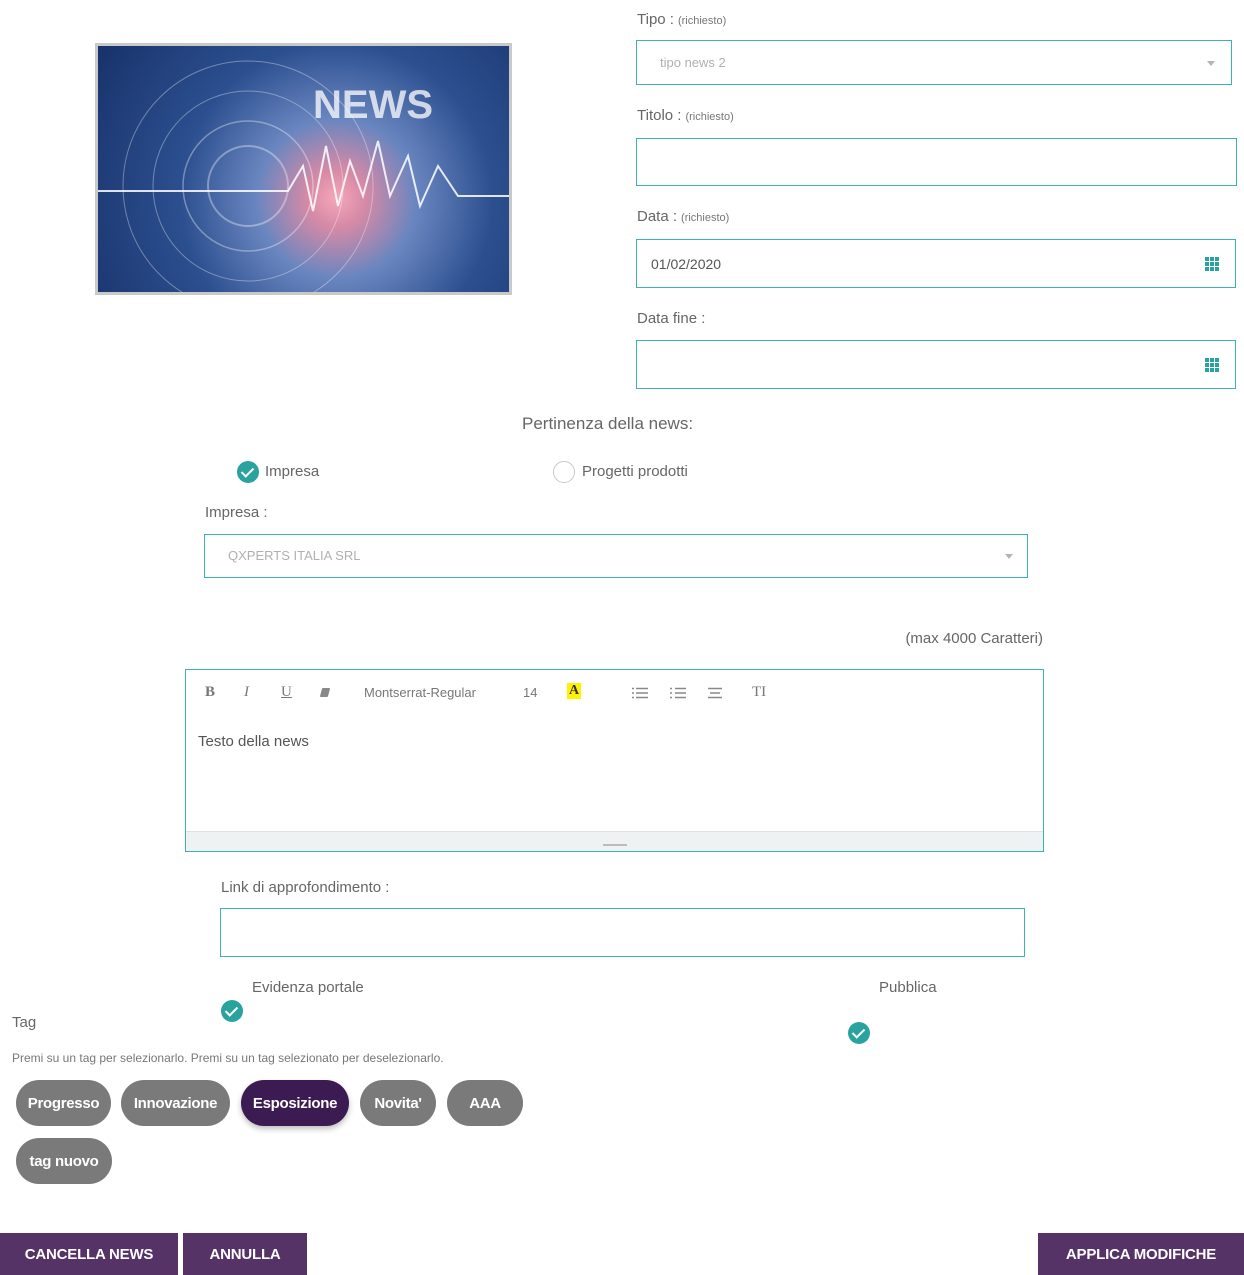 Image resolution: width=1244 pixels, height=1275 pixels. I want to click on editor-content: Testo della news, so click(253, 741).